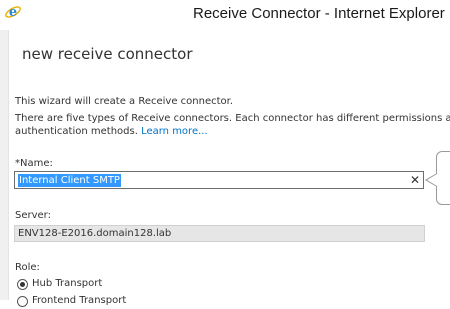 The width and height of the screenshot is (450, 309). I want to click on radio-dot, so click(22, 284).